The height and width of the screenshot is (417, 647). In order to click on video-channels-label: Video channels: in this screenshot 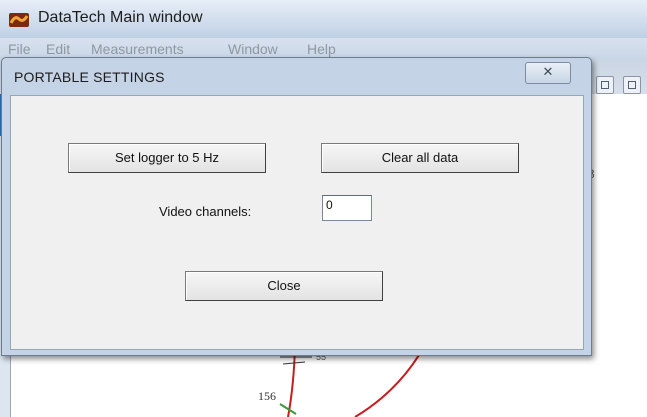, I will do `click(205, 211)`.